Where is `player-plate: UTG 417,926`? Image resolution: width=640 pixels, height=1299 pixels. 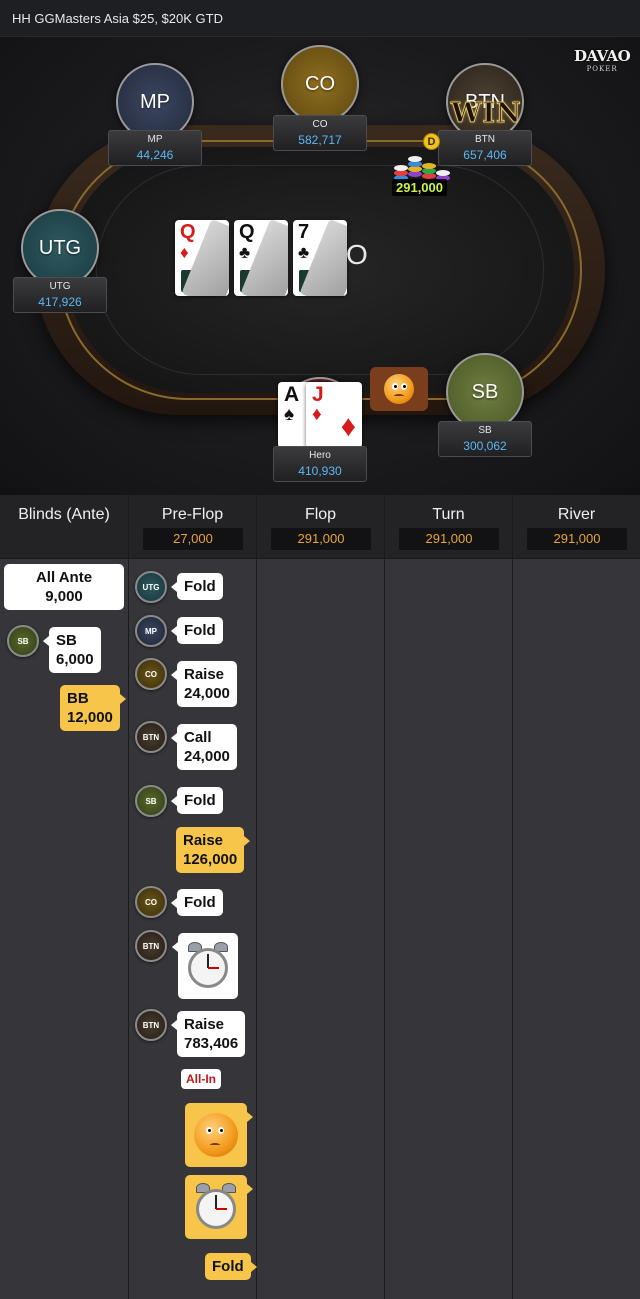
player-plate: UTG 417,926 is located at coordinates (60, 295).